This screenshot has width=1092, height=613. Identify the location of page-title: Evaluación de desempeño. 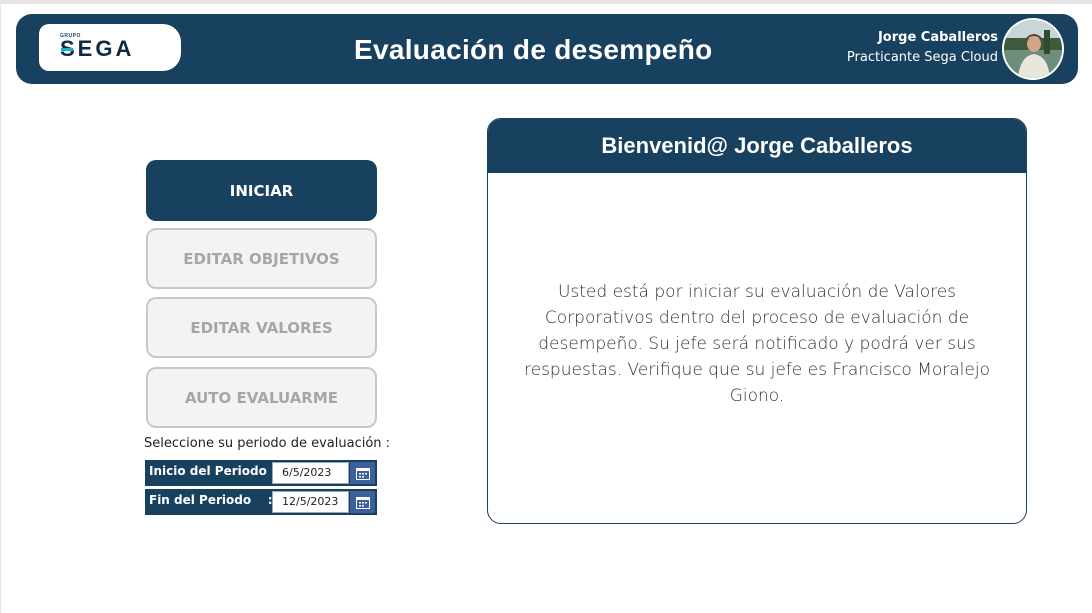
(533, 49).